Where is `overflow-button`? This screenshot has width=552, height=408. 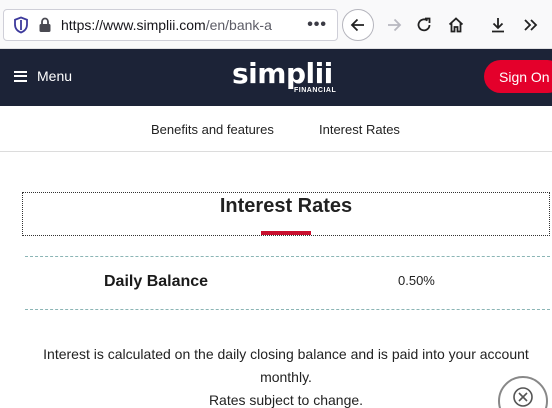 overflow-button is located at coordinates (531, 25).